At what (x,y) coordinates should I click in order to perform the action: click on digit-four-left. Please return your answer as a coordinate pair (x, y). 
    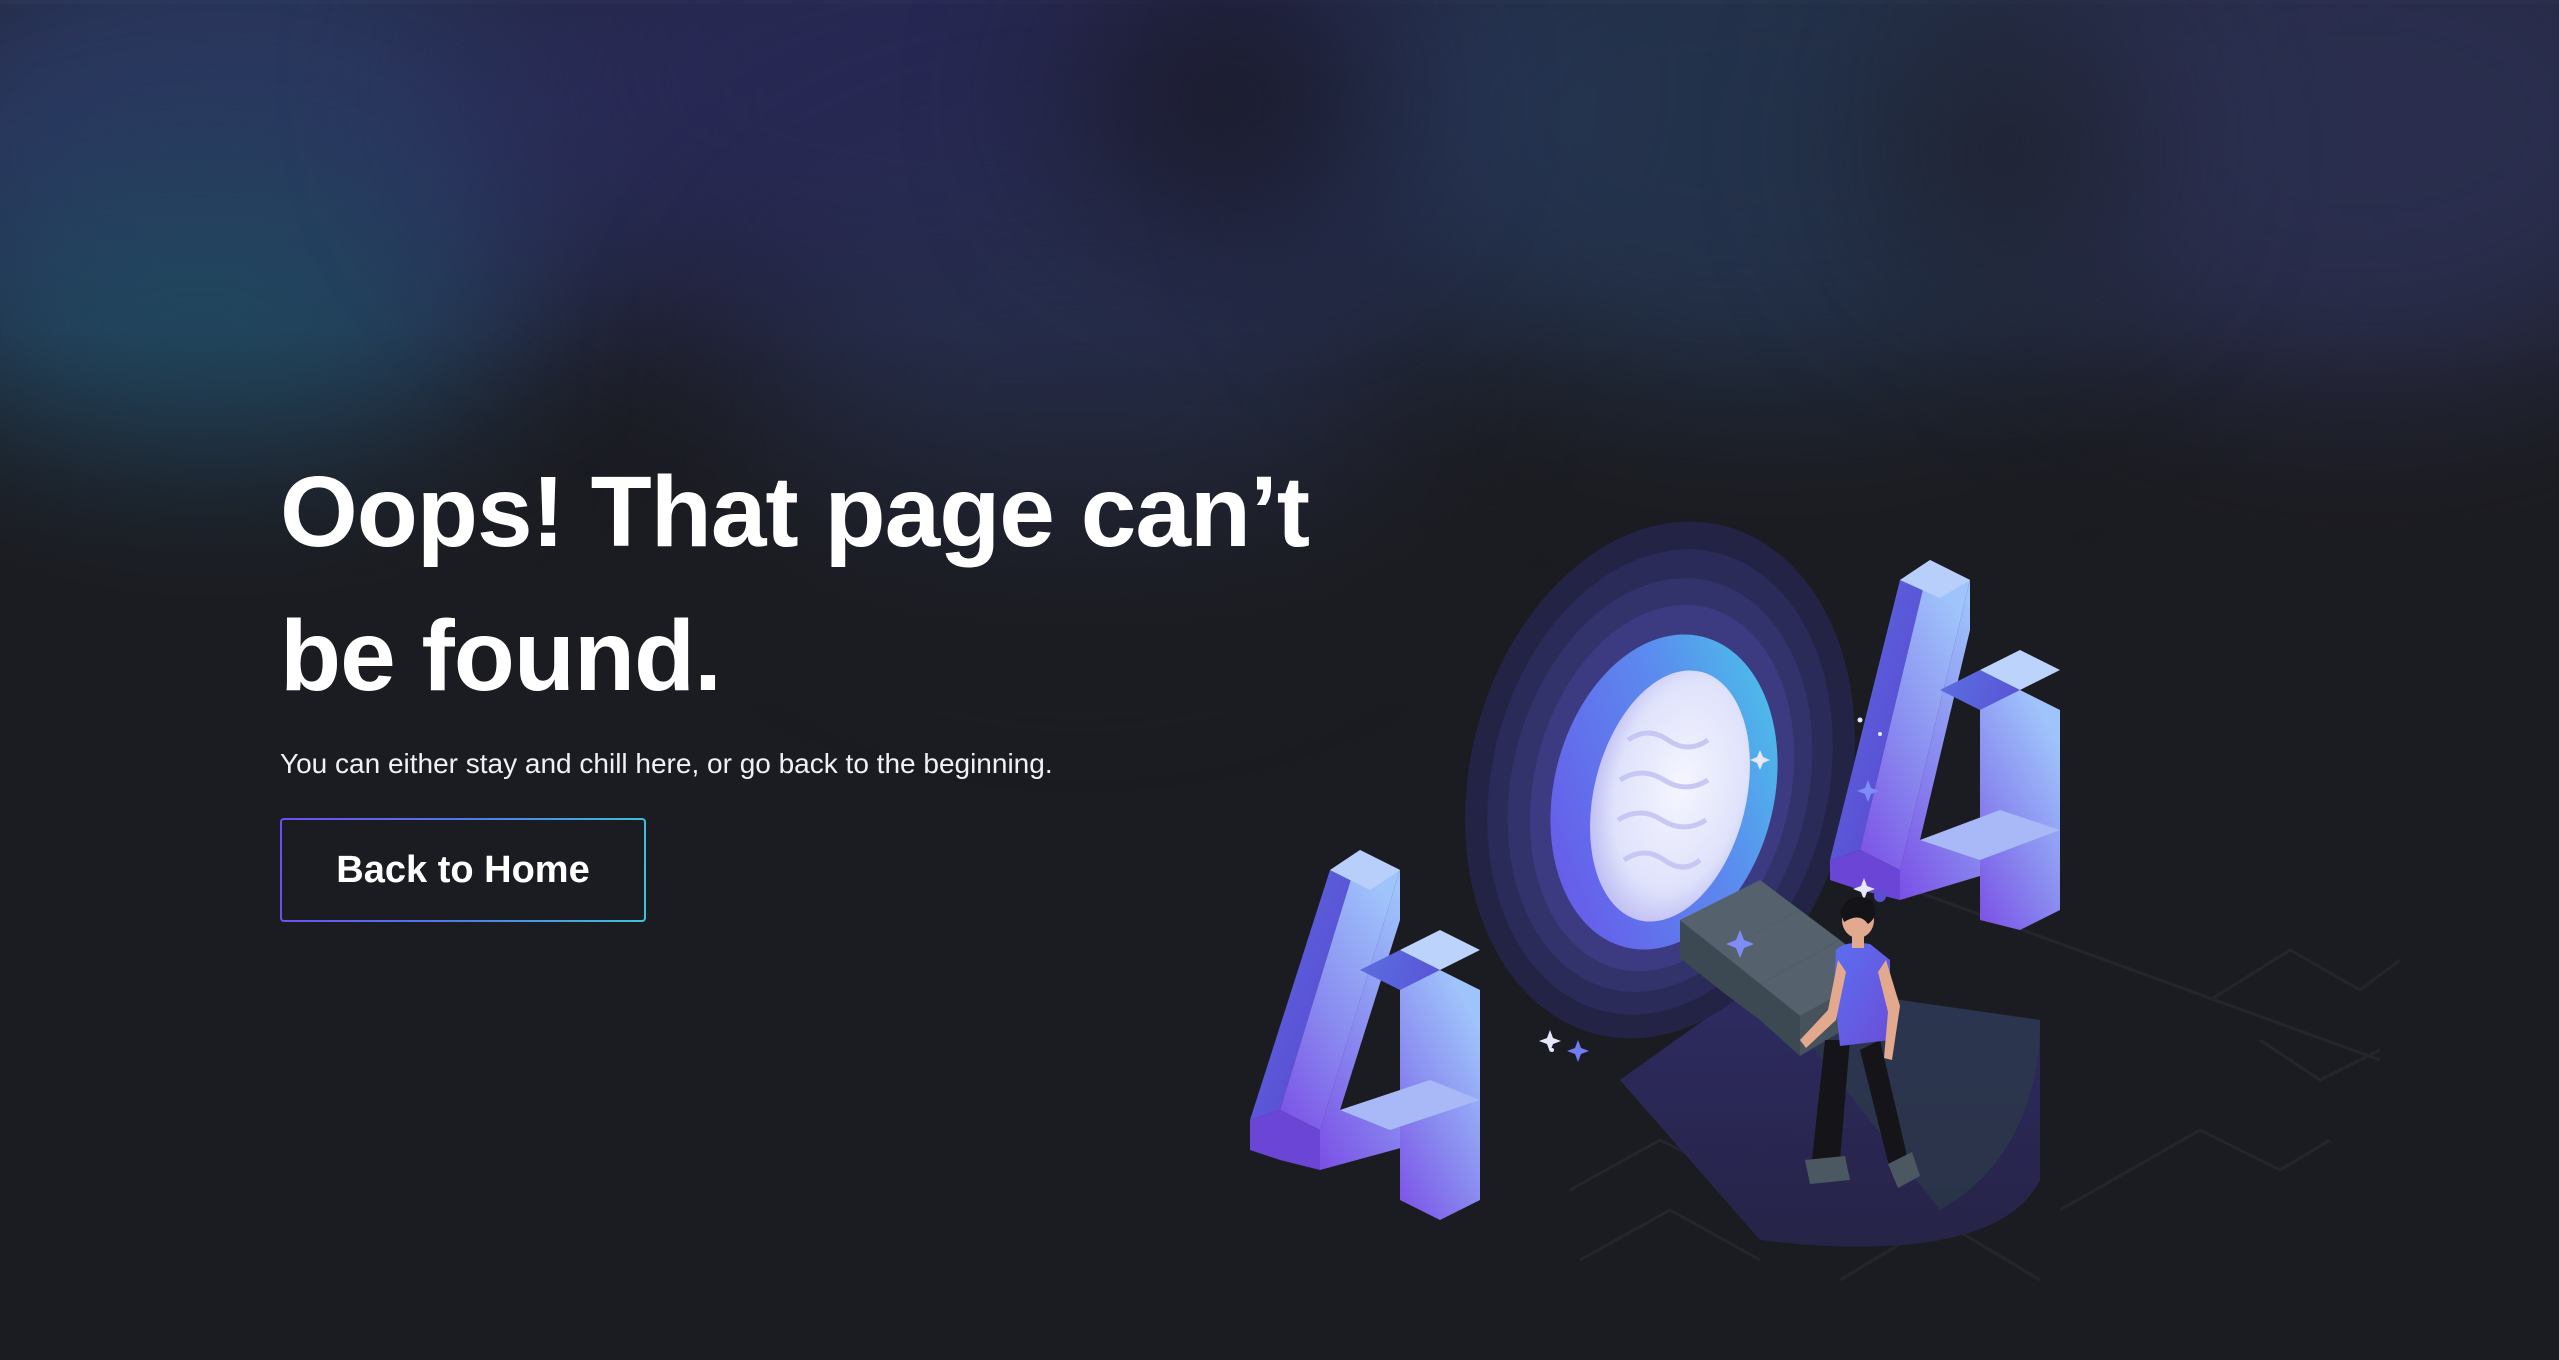
    Looking at the image, I should click on (1365, 1035).